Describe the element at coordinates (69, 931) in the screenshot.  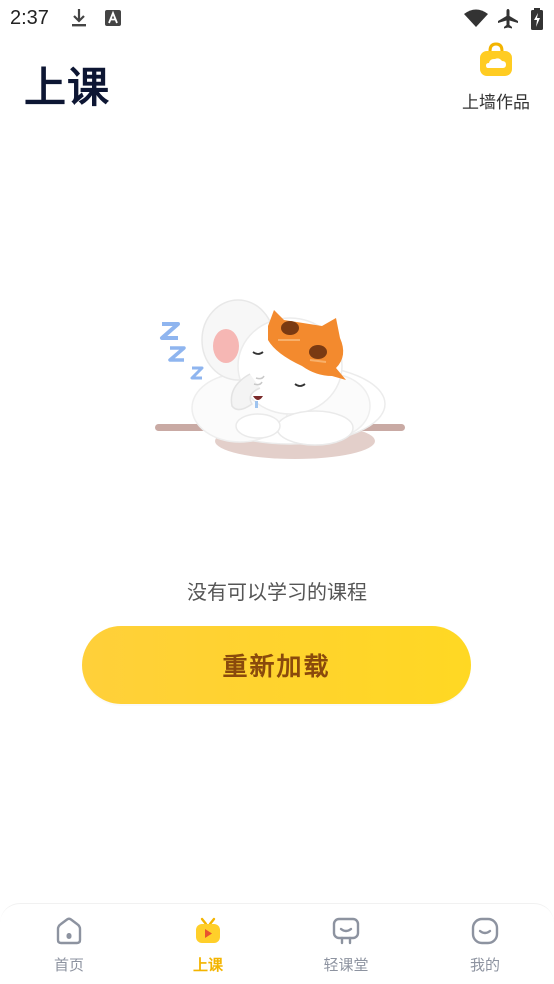
I see `home-icon` at that location.